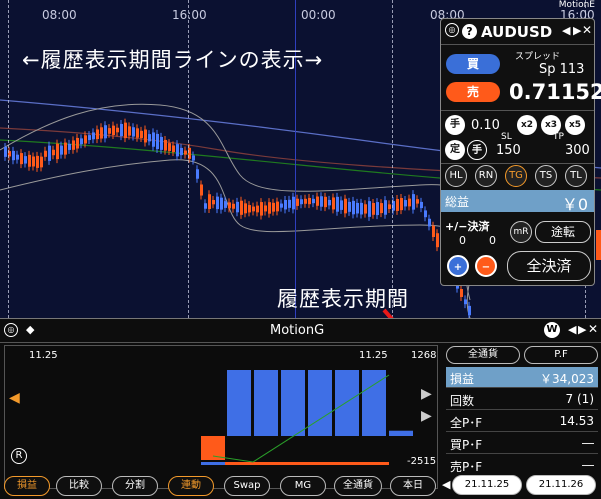 The height and width of the screenshot is (499, 601). I want to click on tp-value: 300, so click(577, 150).